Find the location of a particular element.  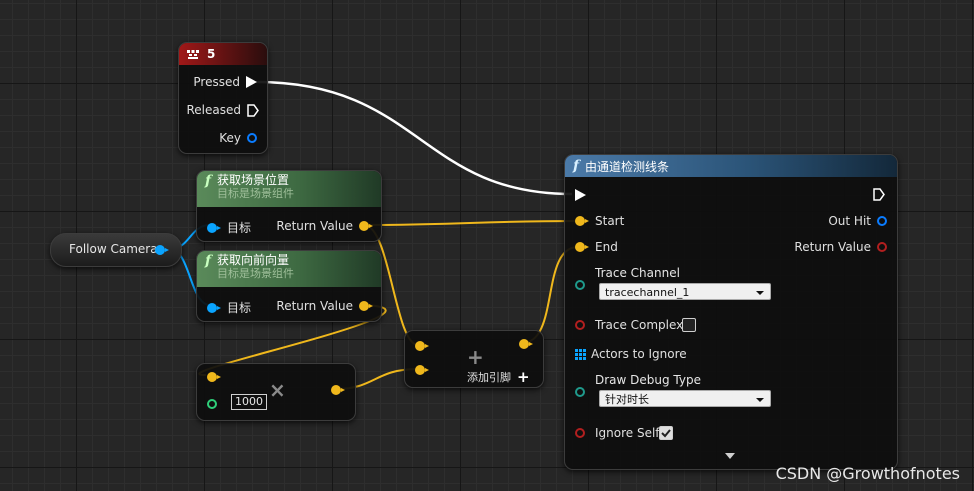

forward-target-pin-row: 目标 is located at coordinates (229, 307).